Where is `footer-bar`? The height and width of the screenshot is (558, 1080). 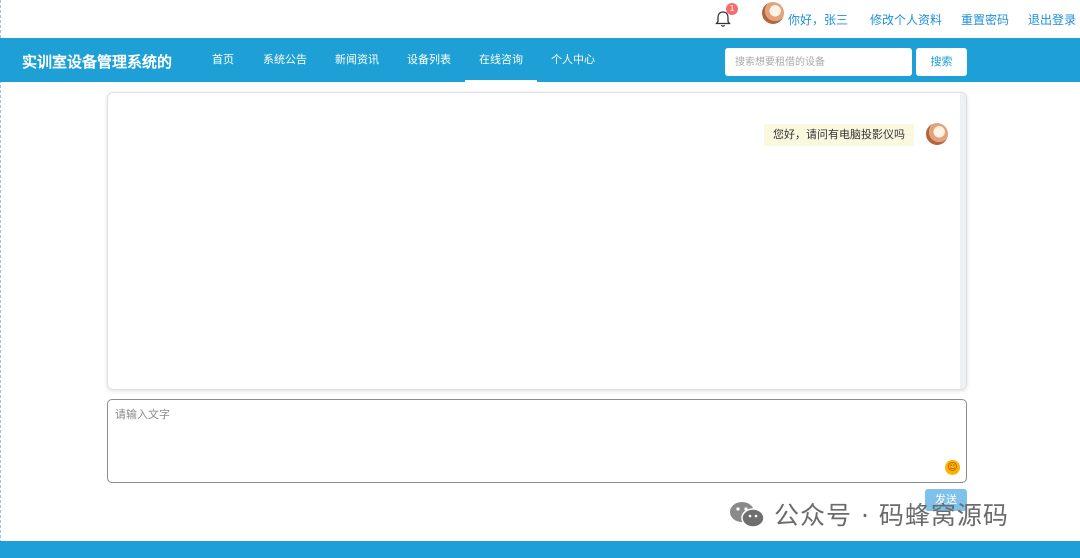 footer-bar is located at coordinates (540, 549).